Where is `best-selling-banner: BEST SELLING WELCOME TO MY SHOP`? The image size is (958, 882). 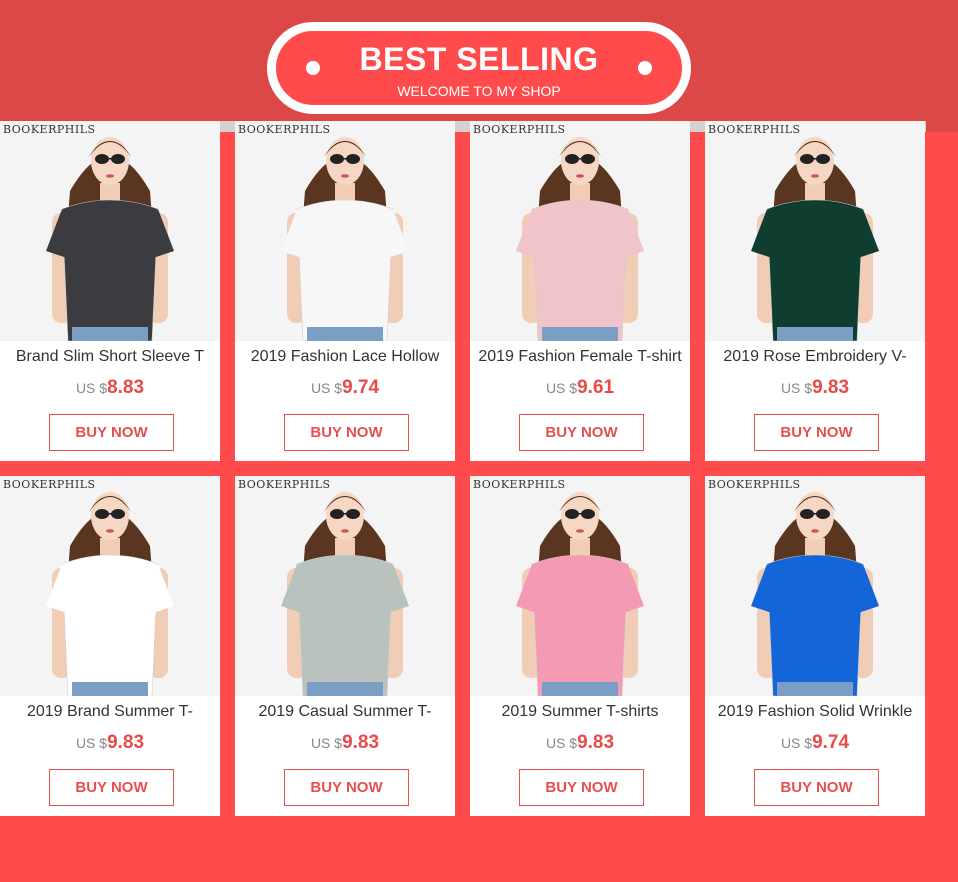 best-selling-banner: BEST SELLING WELCOME TO MY SHOP is located at coordinates (479, 68).